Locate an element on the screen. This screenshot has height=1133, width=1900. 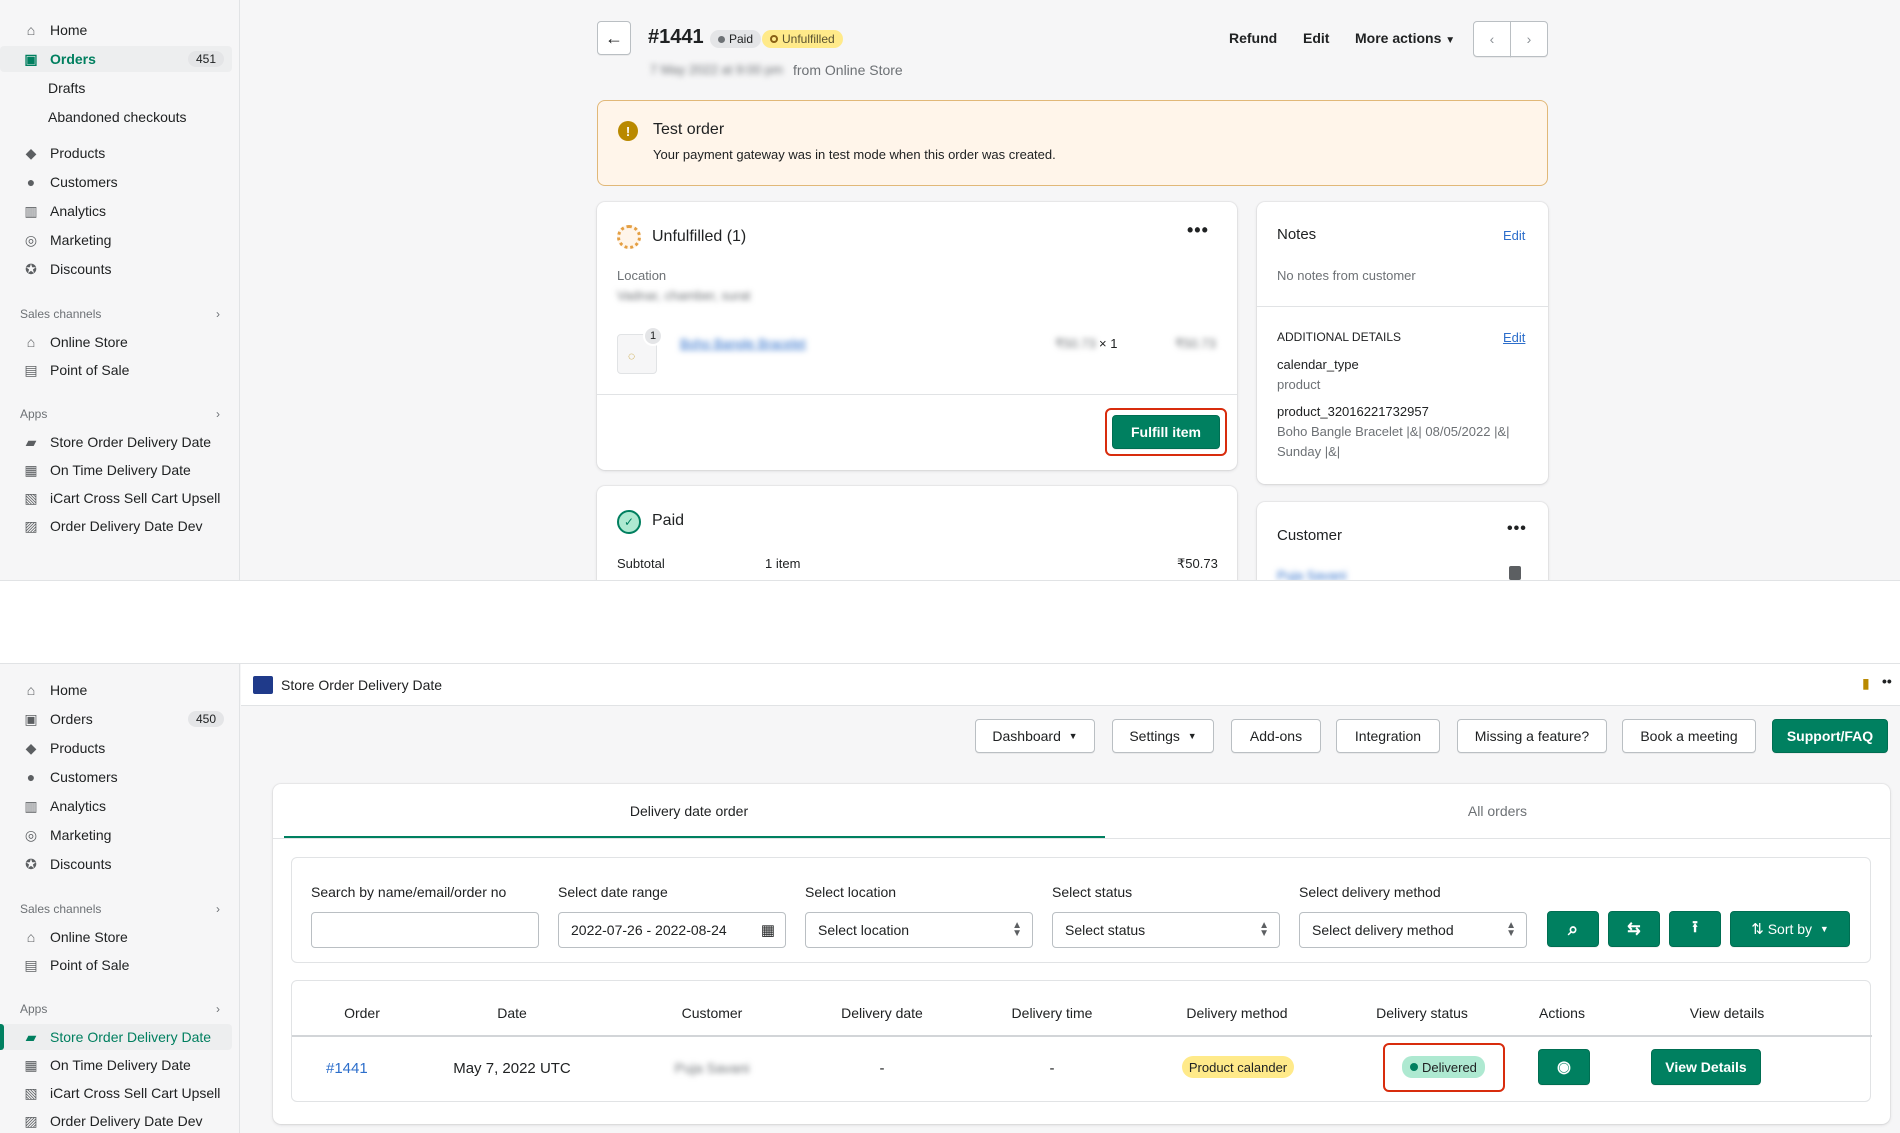
item-name-link: Boho Bangle Bracelet is located at coordinates (743, 343).